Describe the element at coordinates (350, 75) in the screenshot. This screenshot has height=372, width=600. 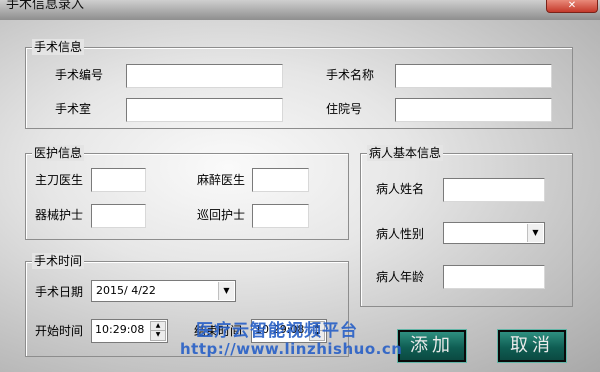
I see `surgery-name-label: 手术名称` at that location.